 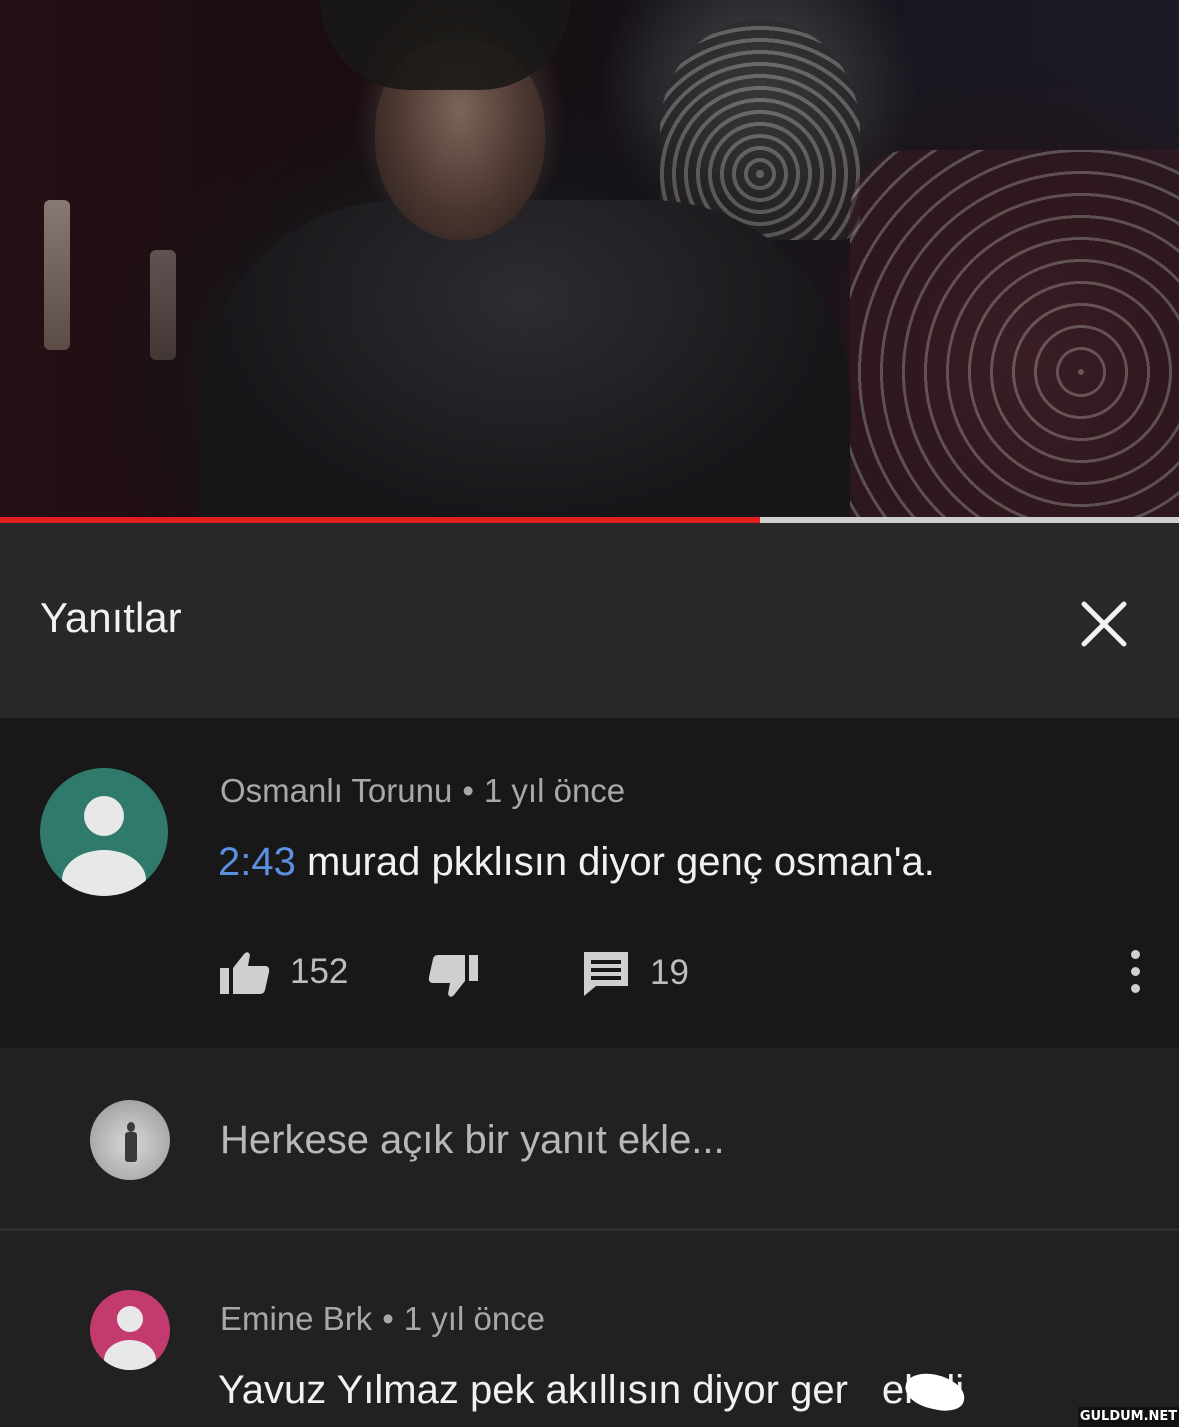 What do you see at coordinates (131, 1127) in the screenshot?
I see `avatar-figure-head` at bounding box center [131, 1127].